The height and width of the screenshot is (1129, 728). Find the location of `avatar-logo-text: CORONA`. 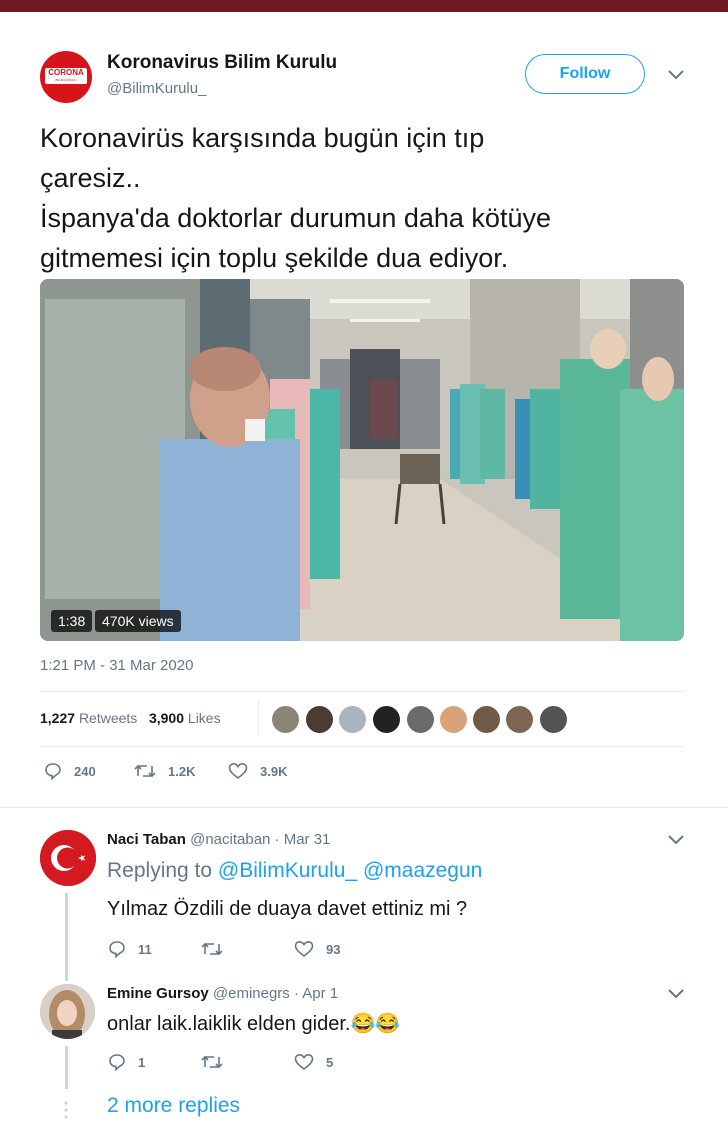

avatar-logo-text: CORONA is located at coordinates (66, 72).